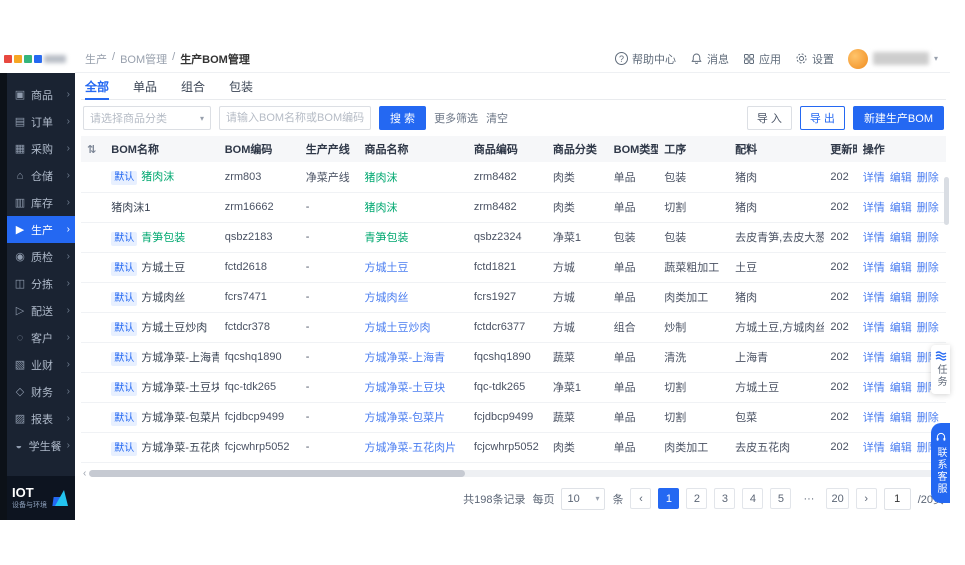 The width and height of the screenshot is (965, 565). Describe the element at coordinates (295, 118) in the screenshot. I see `keyword-input` at that location.